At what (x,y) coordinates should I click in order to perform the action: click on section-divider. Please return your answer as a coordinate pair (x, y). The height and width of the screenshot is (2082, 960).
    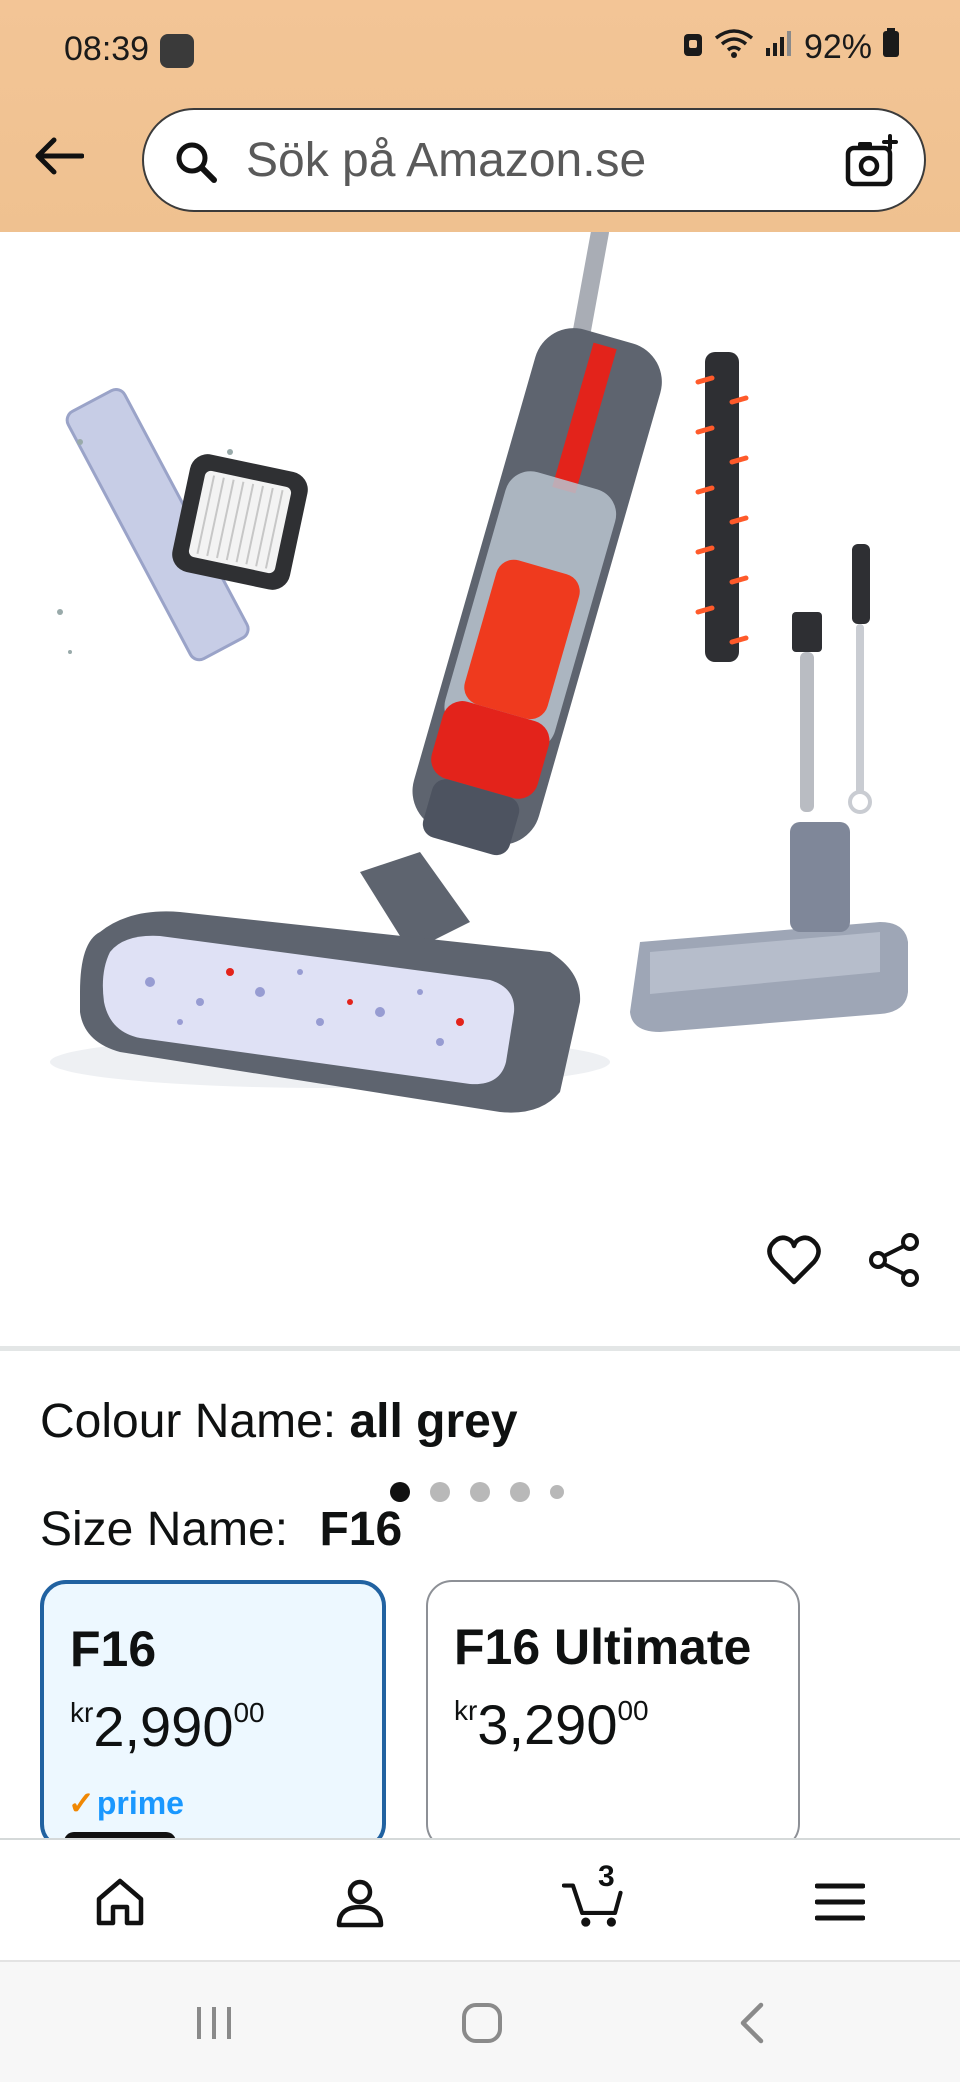
    Looking at the image, I should click on (480, 1348).